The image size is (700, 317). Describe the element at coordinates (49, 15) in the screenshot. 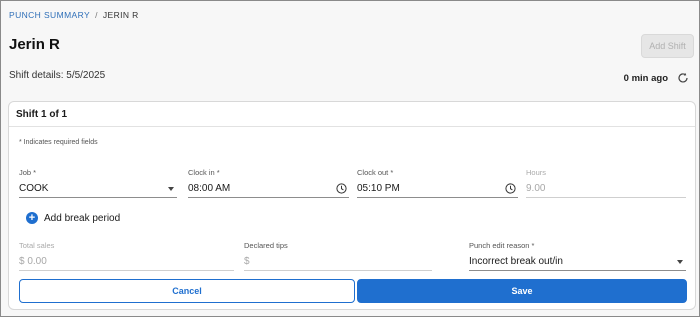

I see `breadcrumb-punch-summary-link: PUNCH SUMMARY` at that location.